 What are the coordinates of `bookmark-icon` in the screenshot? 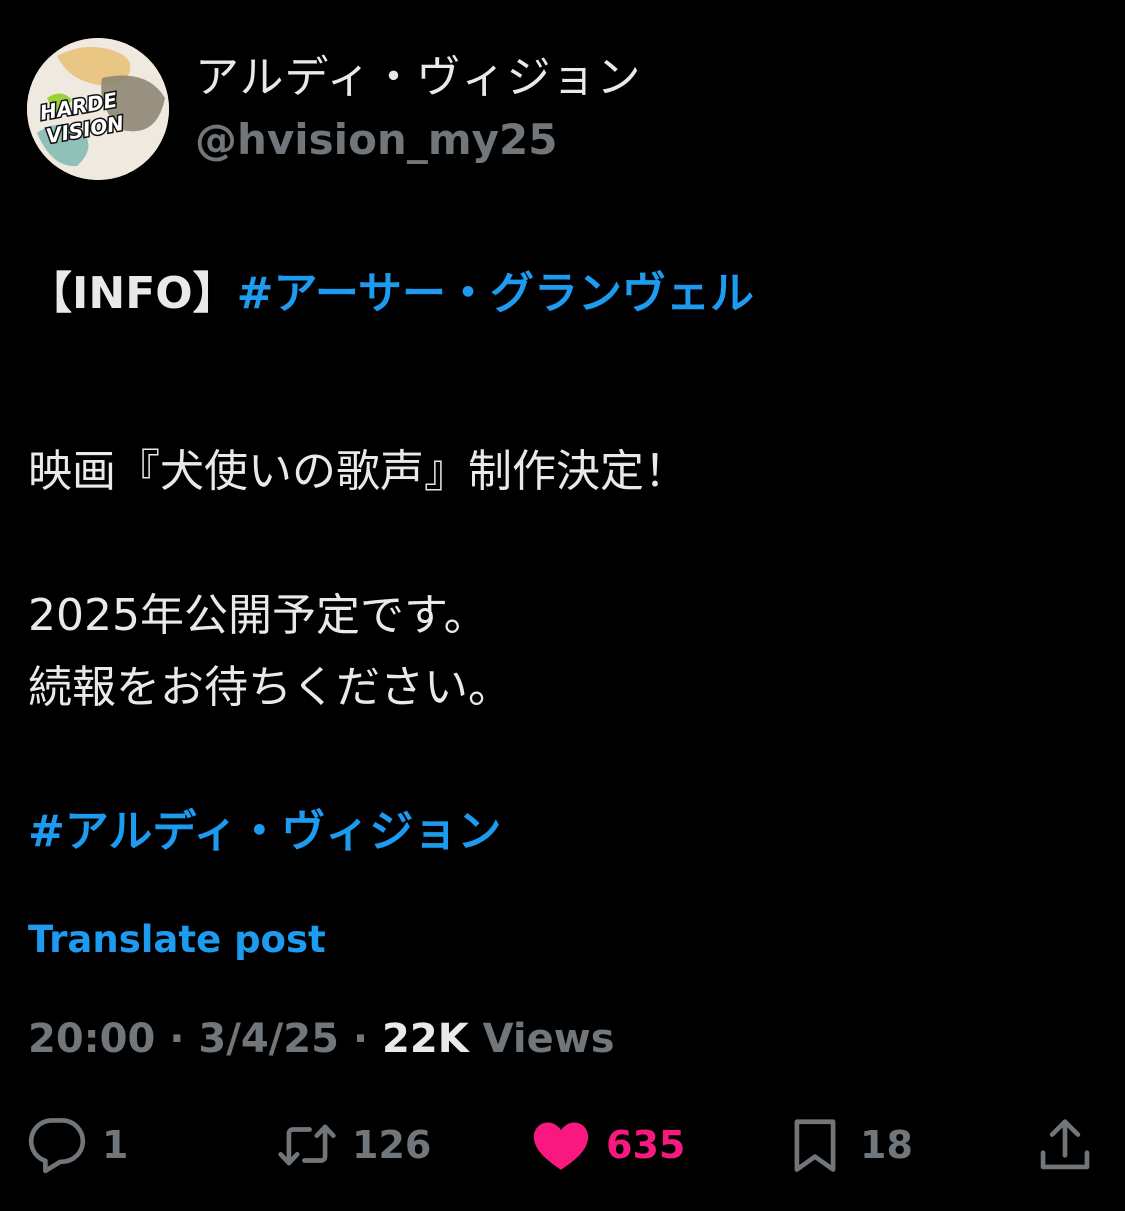 It's located at (815, 1145).